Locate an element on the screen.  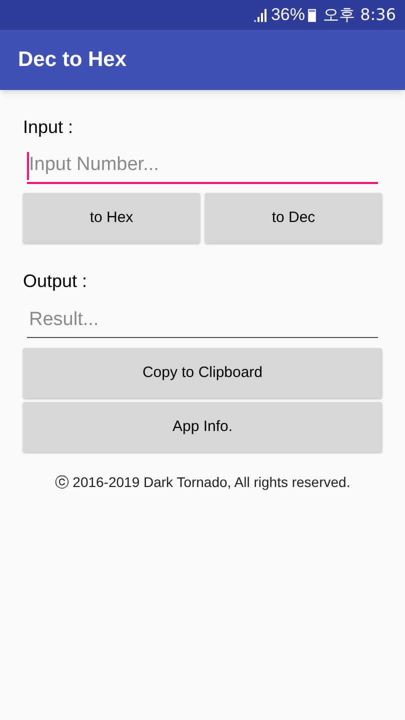
app-button: Copy to Clipboard is located at coordinates (202, 373).